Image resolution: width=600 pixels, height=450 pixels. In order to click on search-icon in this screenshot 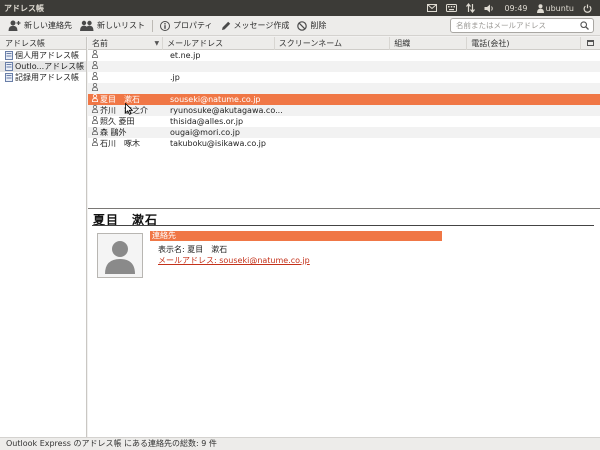, I will do `click(584, 26)`.